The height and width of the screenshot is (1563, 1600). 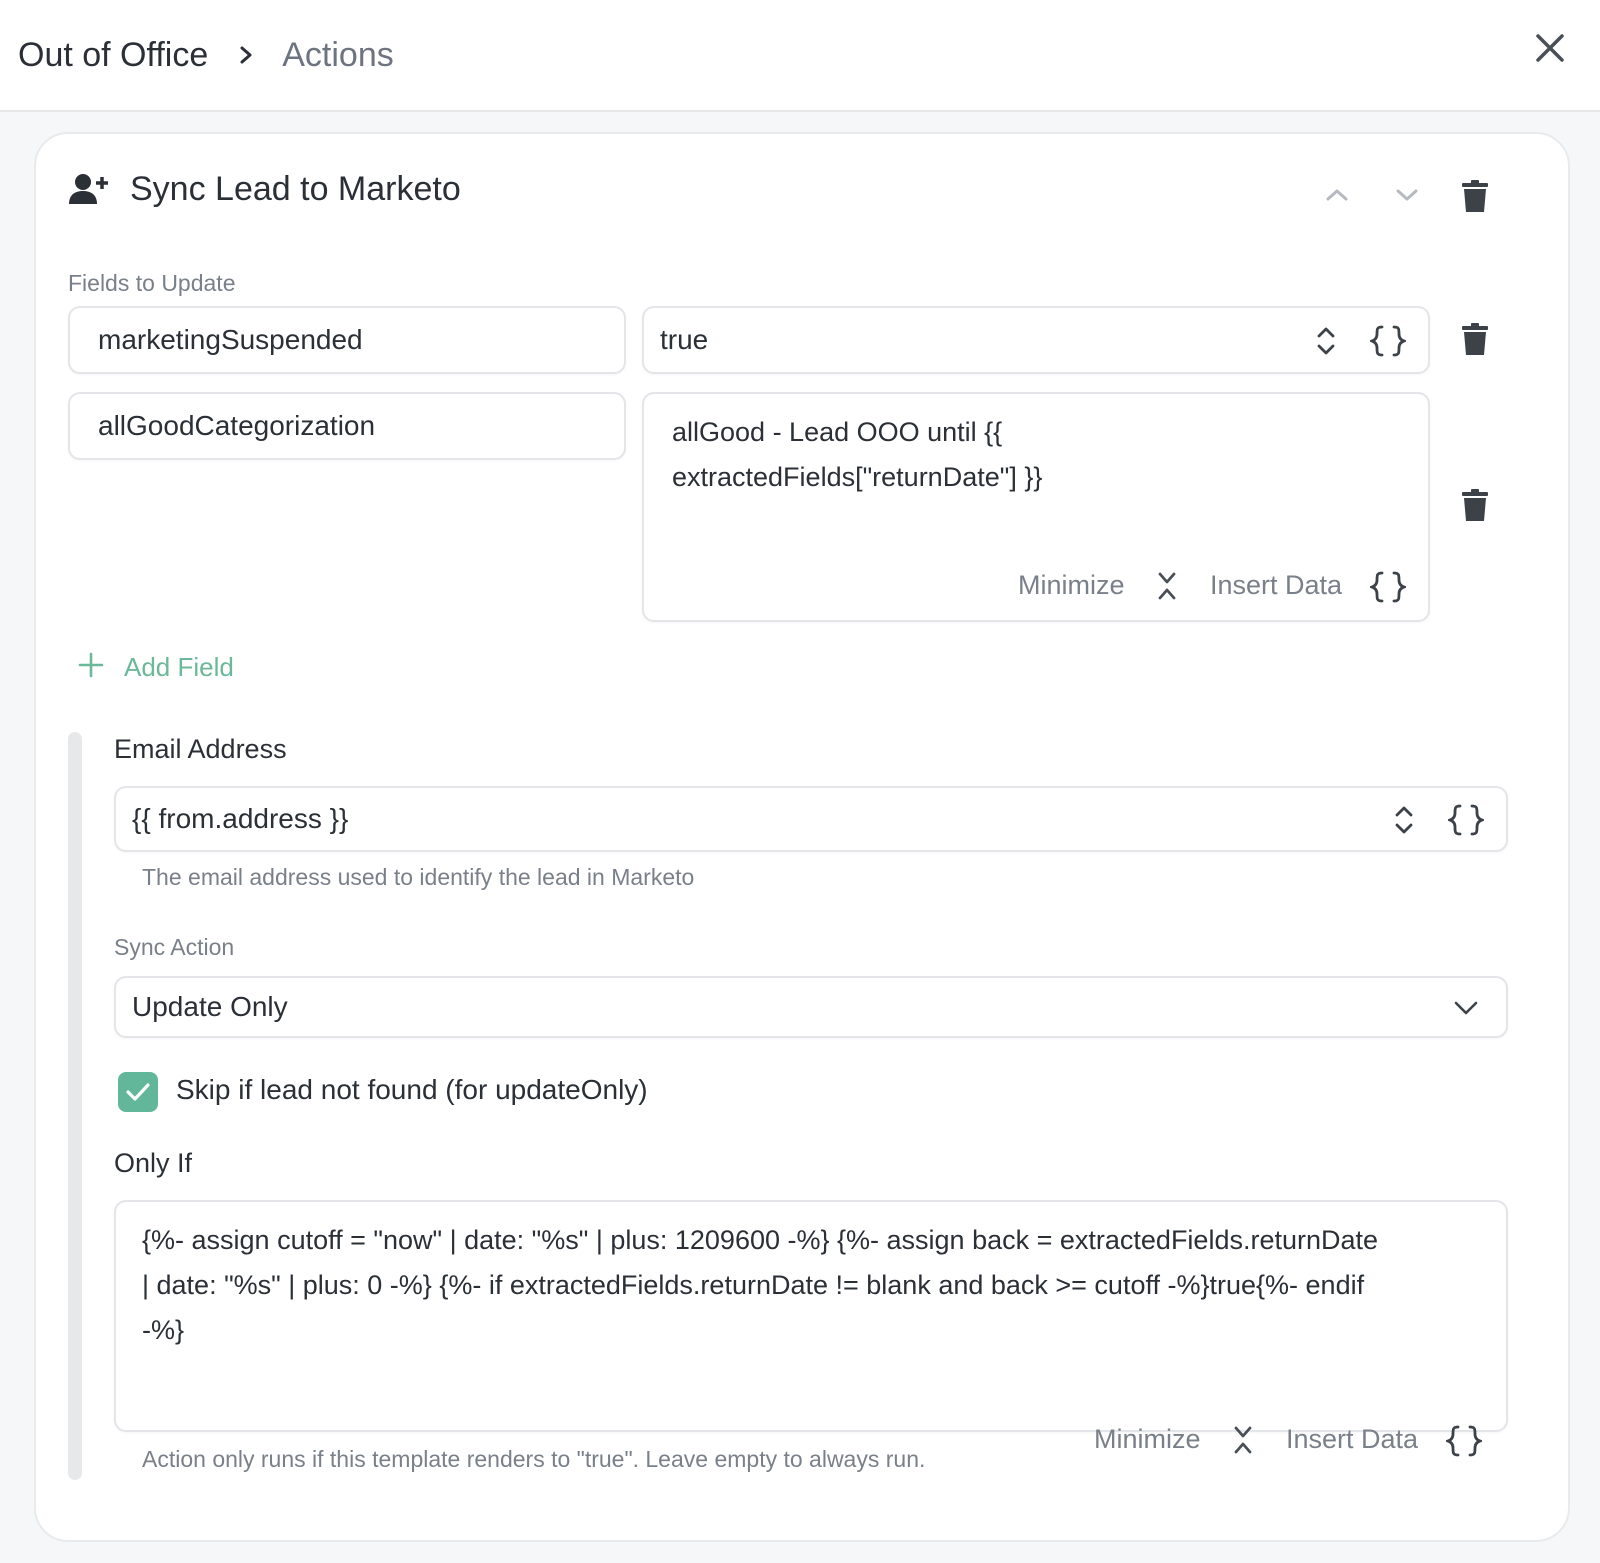 What do you see at coordinates (163, 1330) in the screenshot?
I see `only-if-line-3: -%}` at bounding box center [163, 1330].